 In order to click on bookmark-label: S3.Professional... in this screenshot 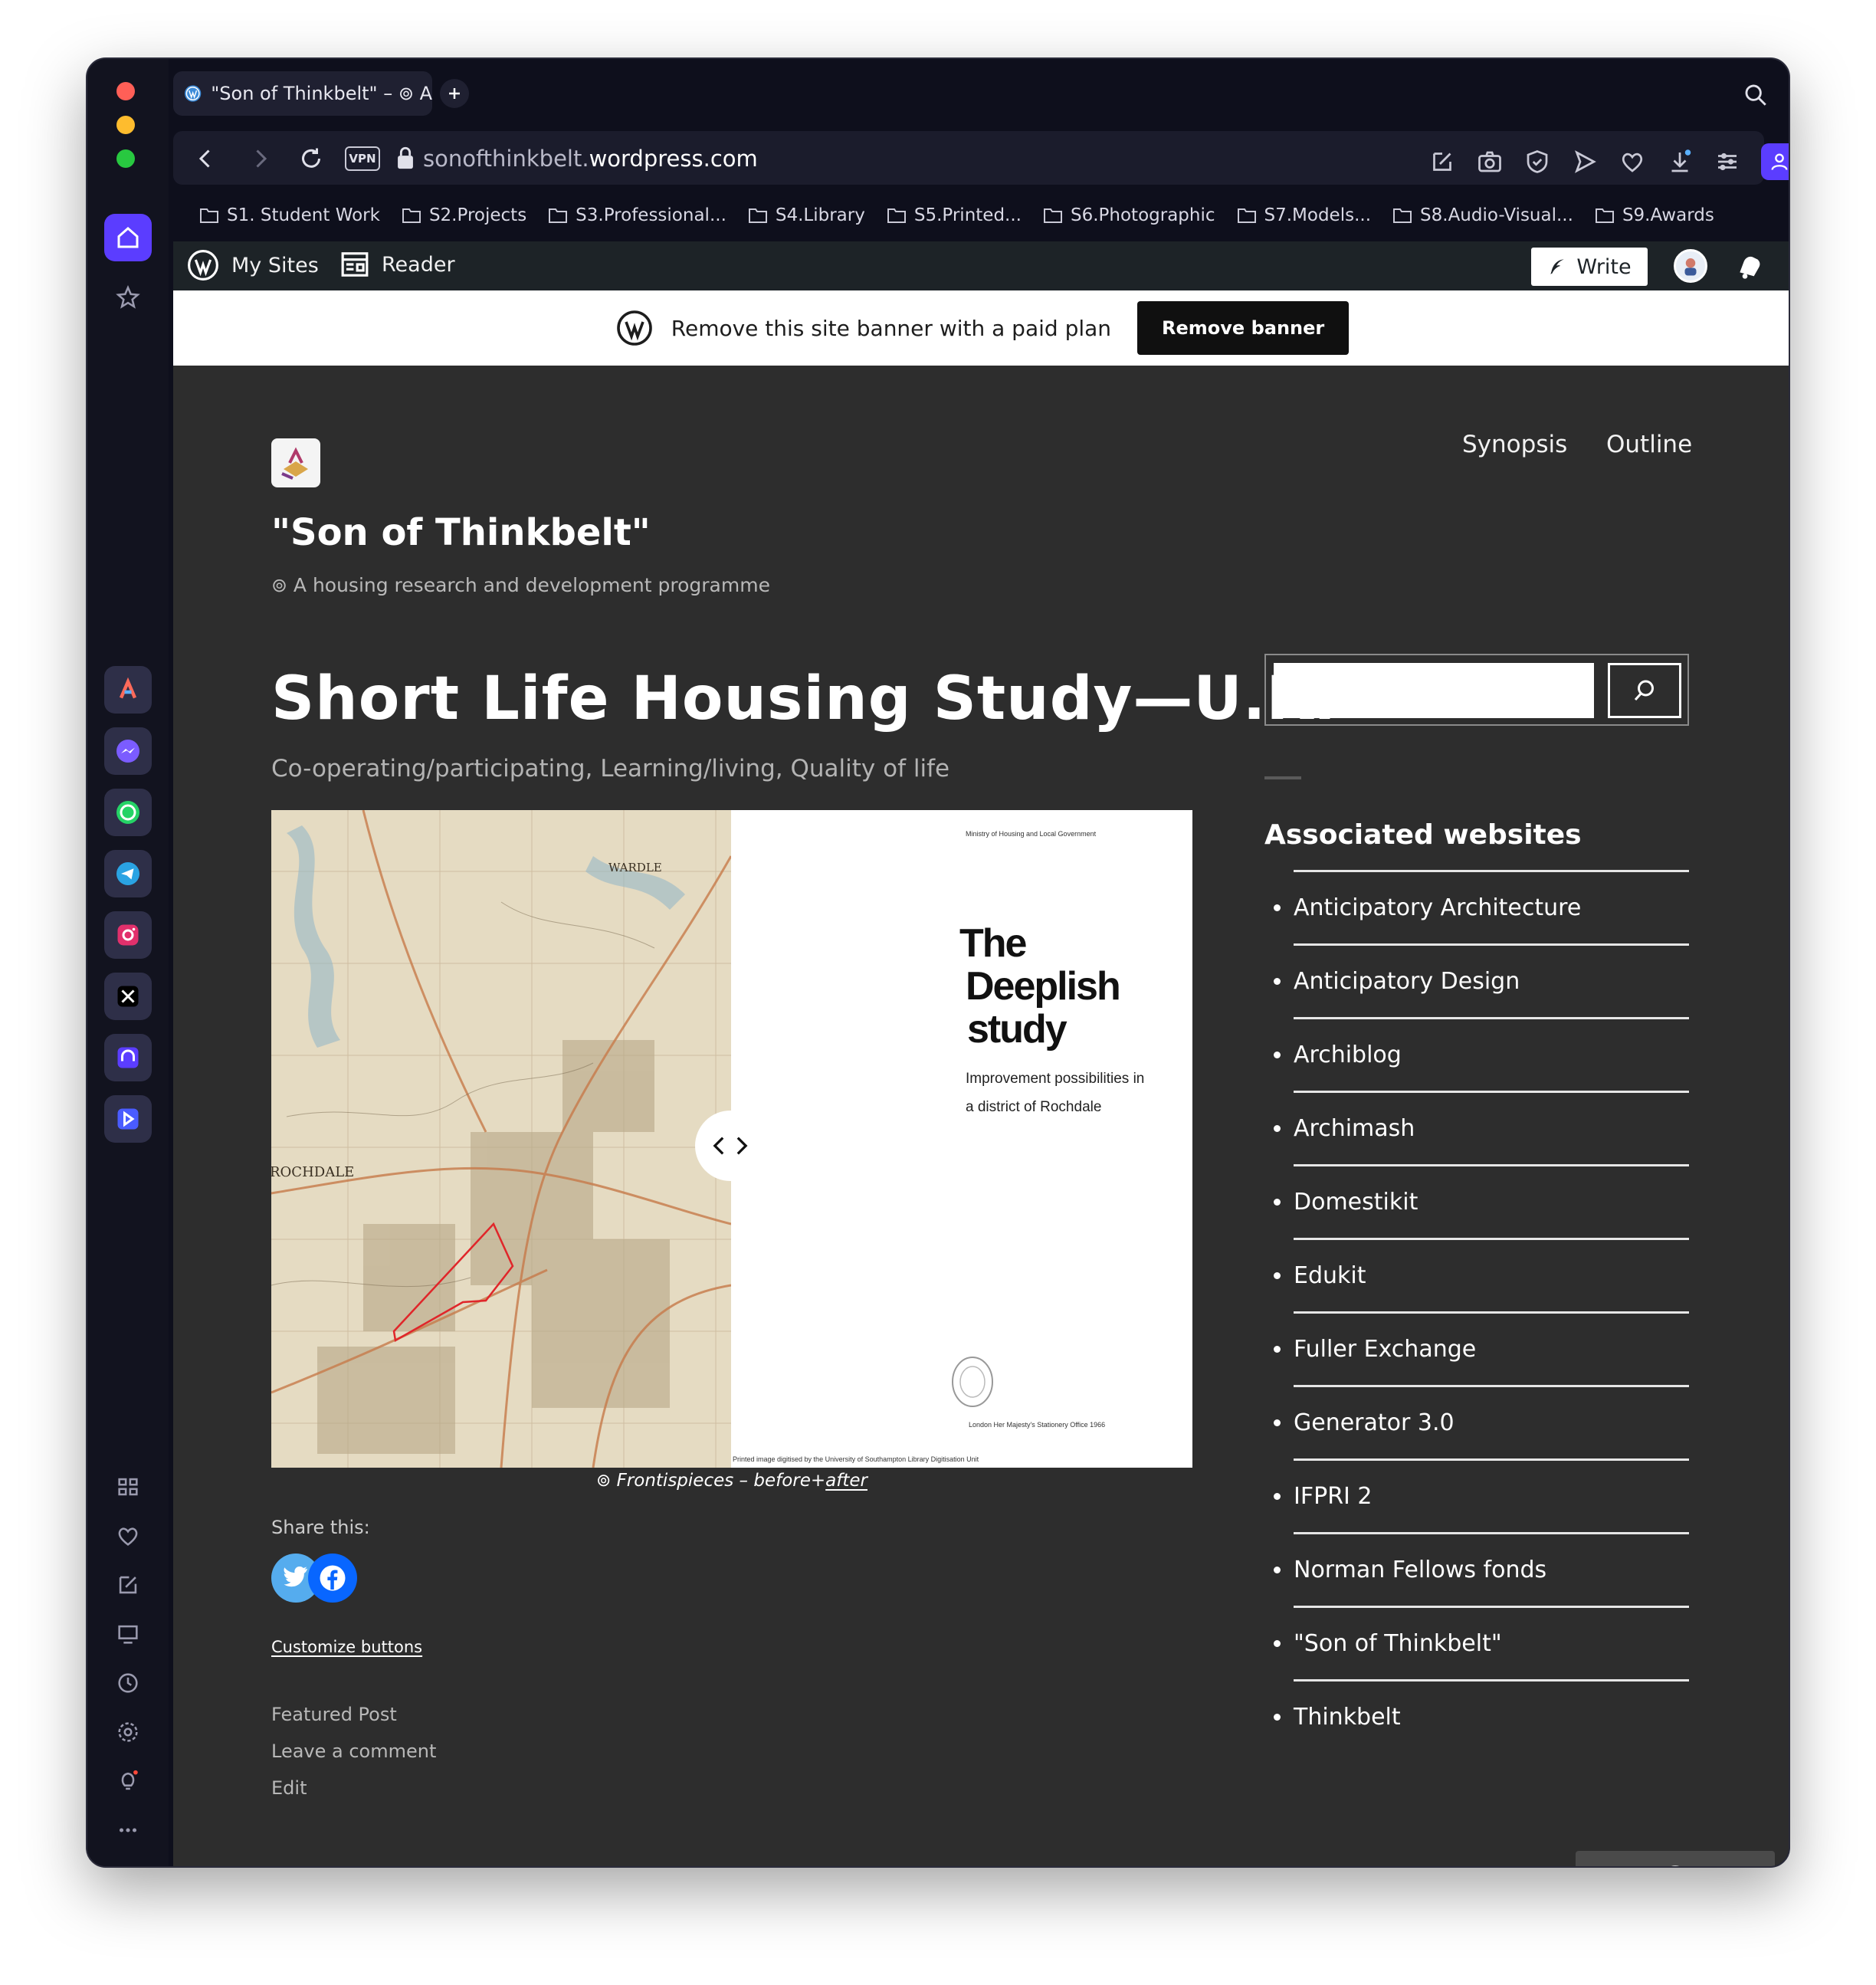, I will do `click(651, 215)`.